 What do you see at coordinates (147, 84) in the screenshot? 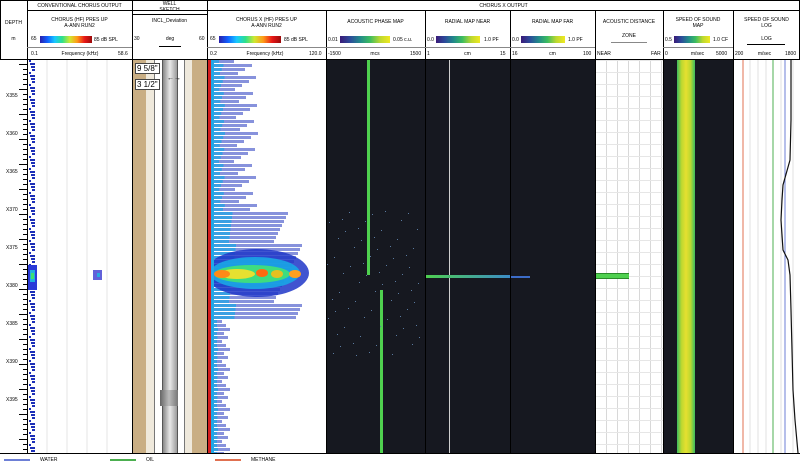
I see `casing-inner-label: 3 1/2"` at bounding box center [147, 84].